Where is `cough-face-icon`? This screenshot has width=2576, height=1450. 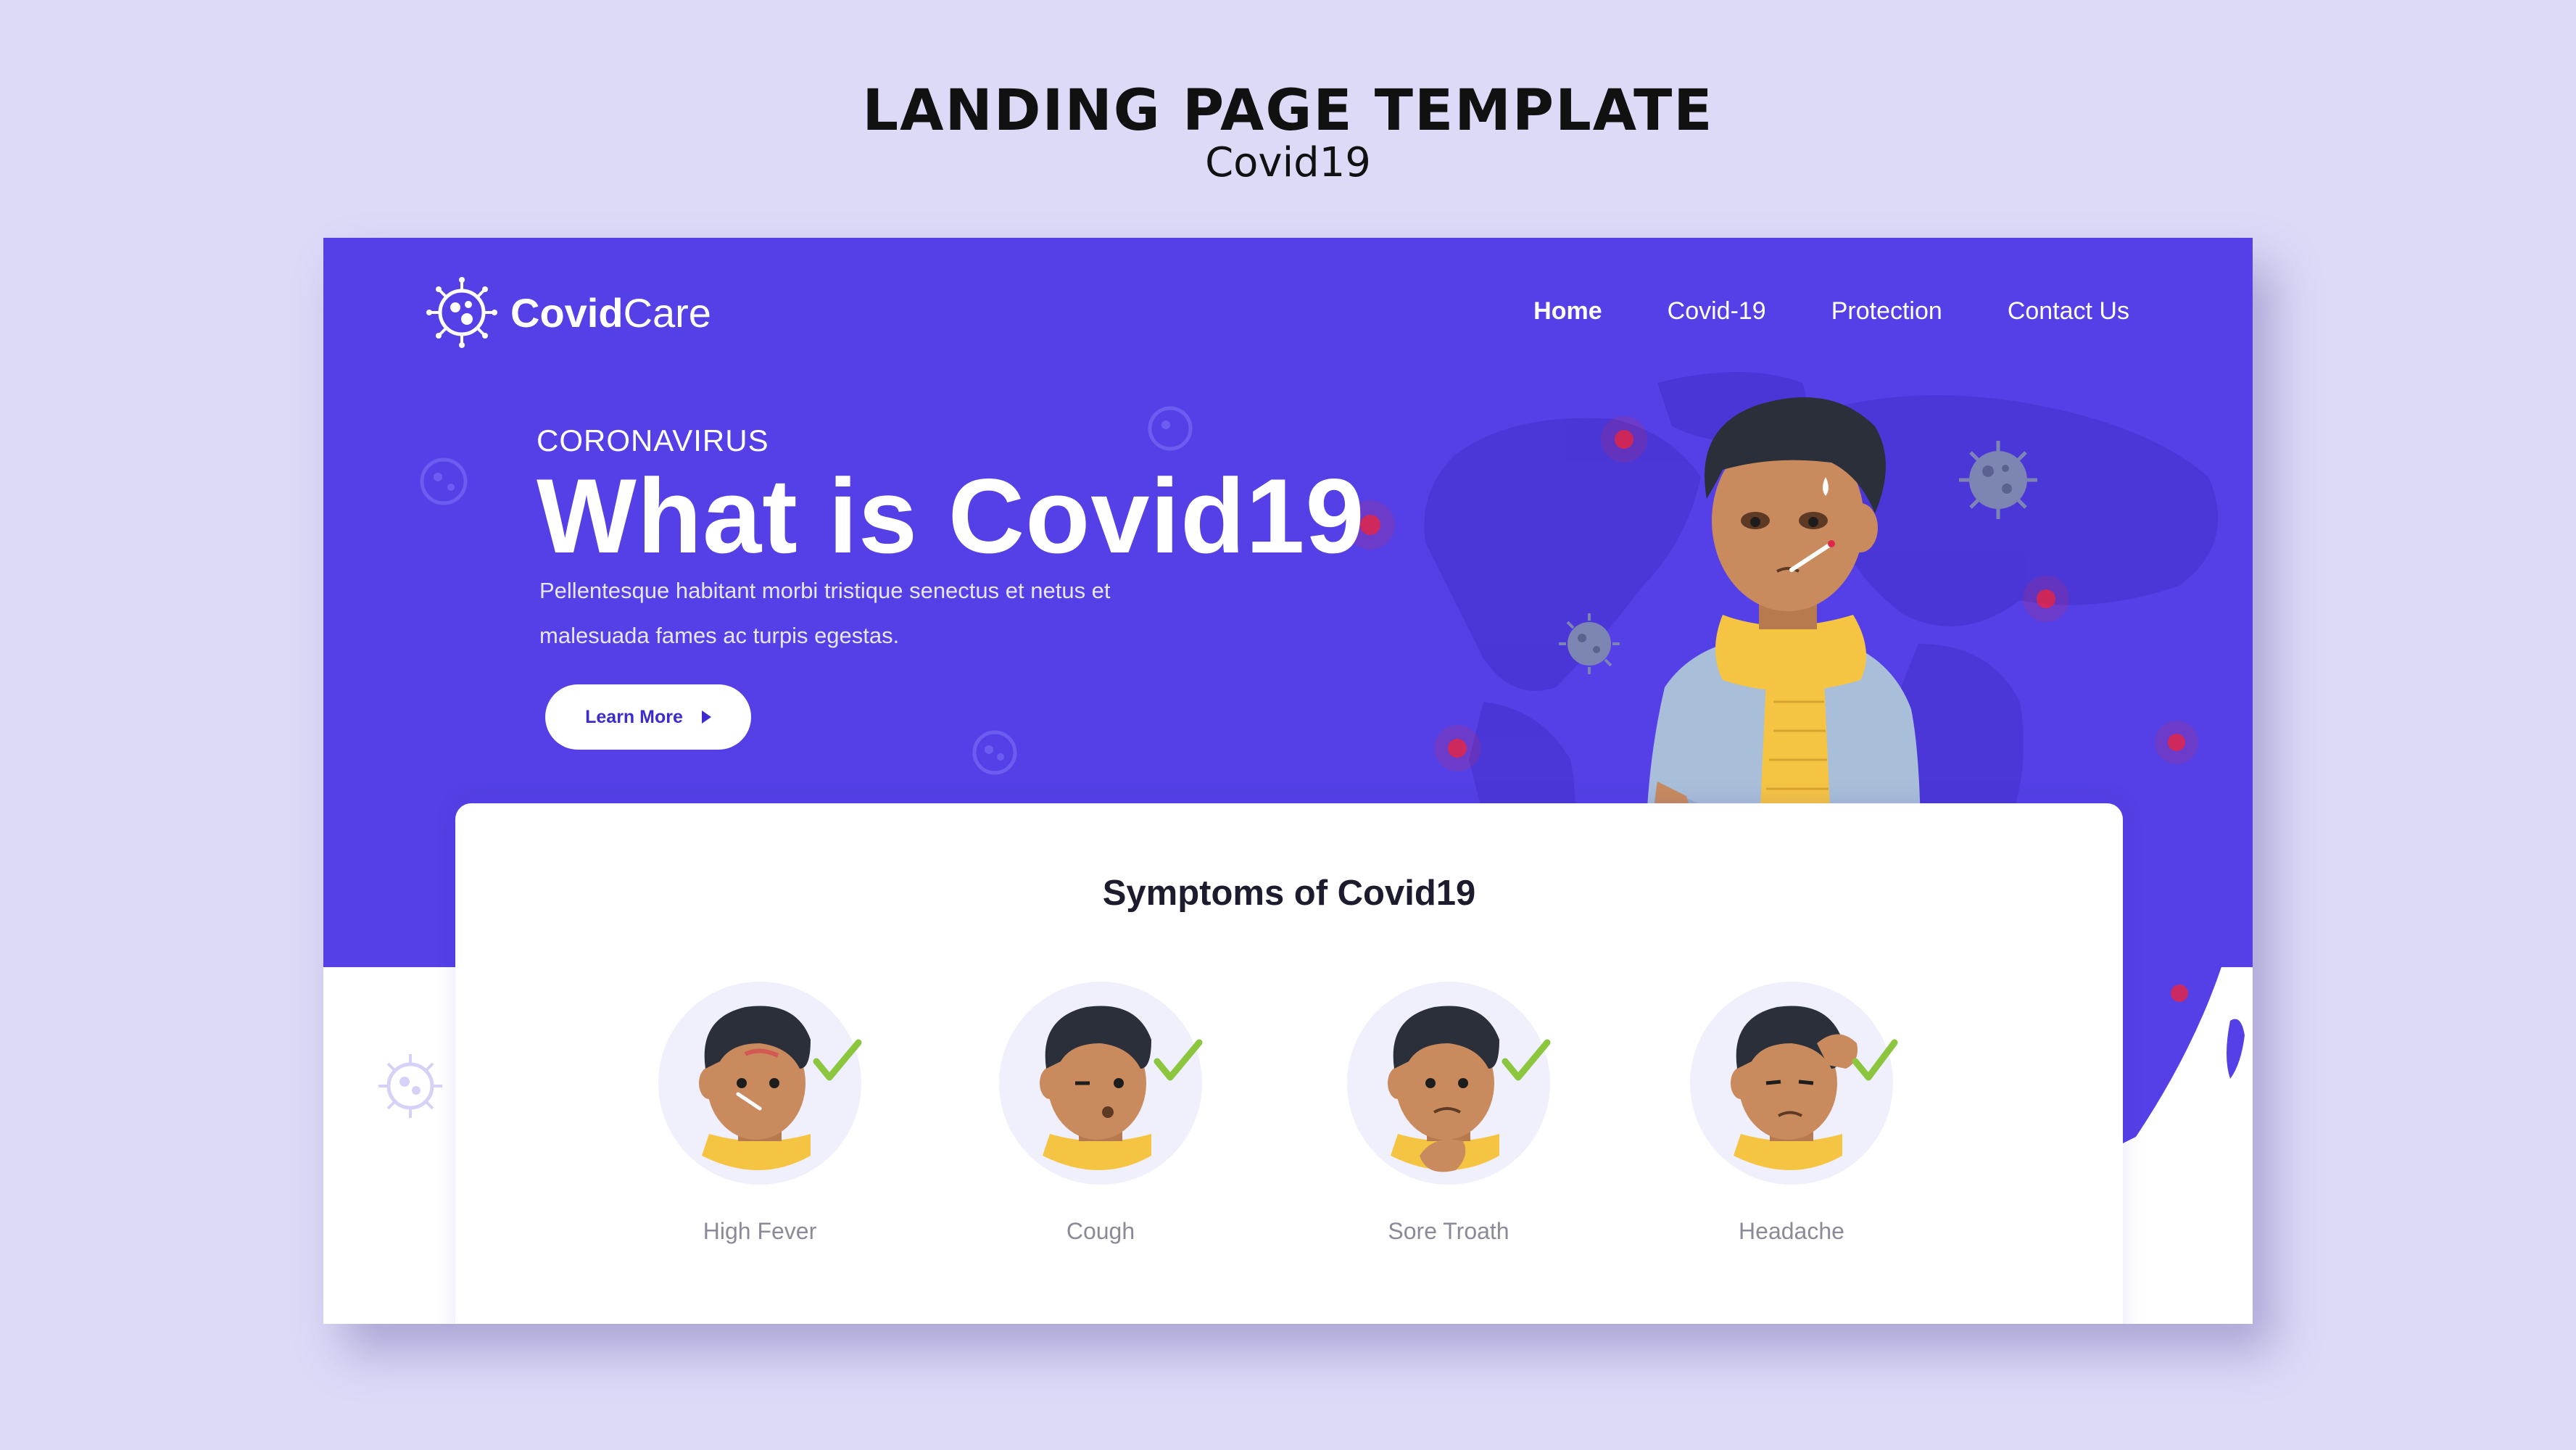
cough-face-icon is located at coordinates (1101, 1083).